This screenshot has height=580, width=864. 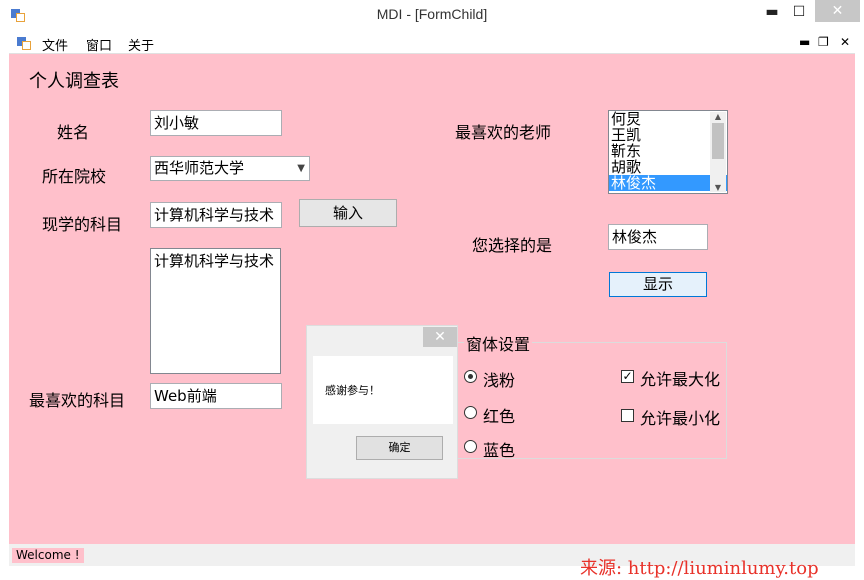 What do you see at coordinates (74, 176) in the screenshot?
I see `school-label: 所在院校` at bounding box center [74, 176].